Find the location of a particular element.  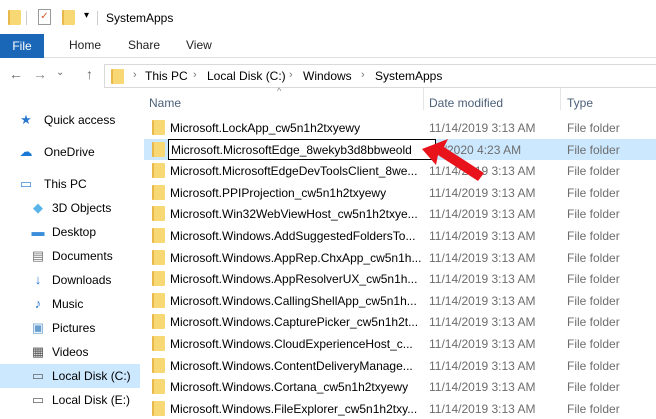

breadcrumb-windows: Windows is located at coordinates (327, 76).